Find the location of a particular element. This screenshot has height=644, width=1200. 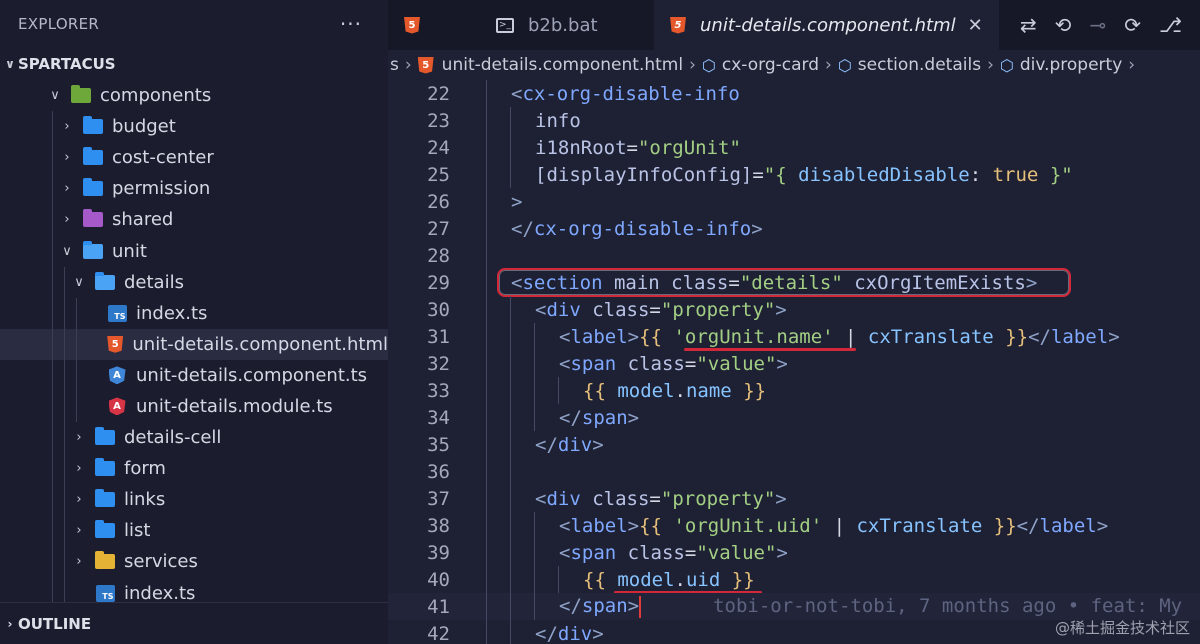

git-graph-icon: ⎇ is located at coordinates (1170, 25).